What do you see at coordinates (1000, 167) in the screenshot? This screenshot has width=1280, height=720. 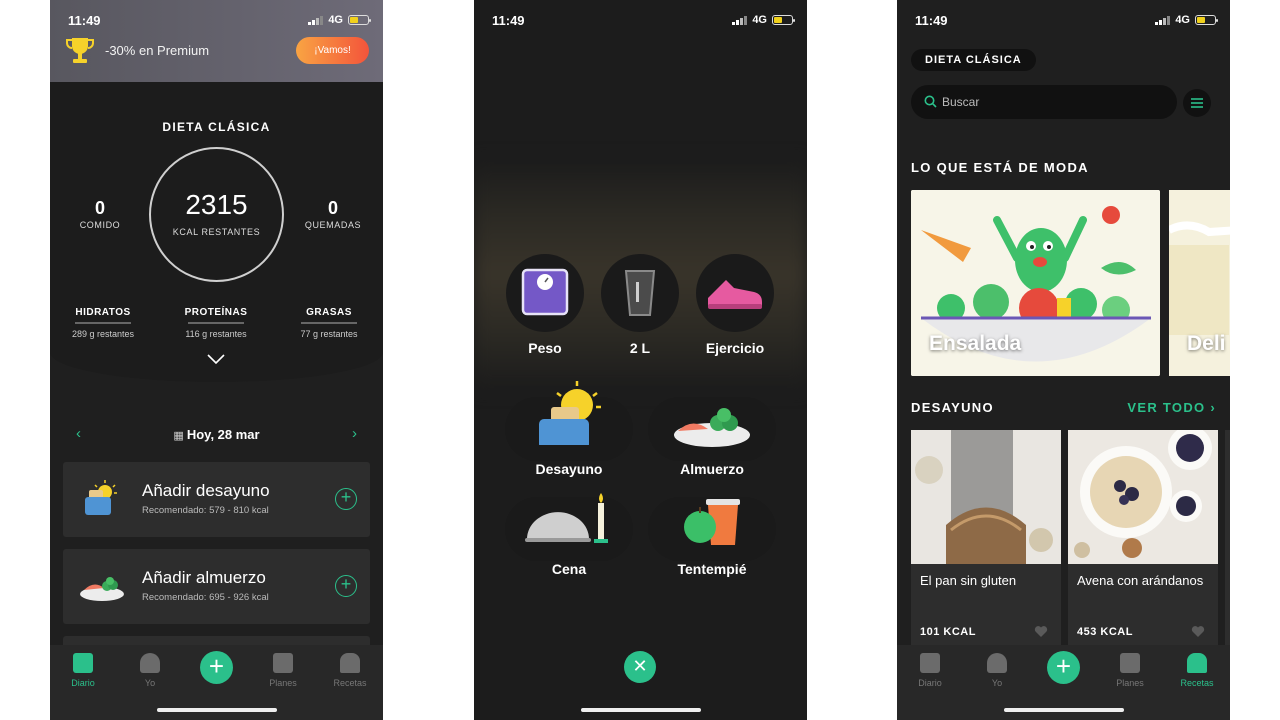 I see `trending-title: LO QUE ESTÁ DE MODA` at bounding box center [1000, 167].